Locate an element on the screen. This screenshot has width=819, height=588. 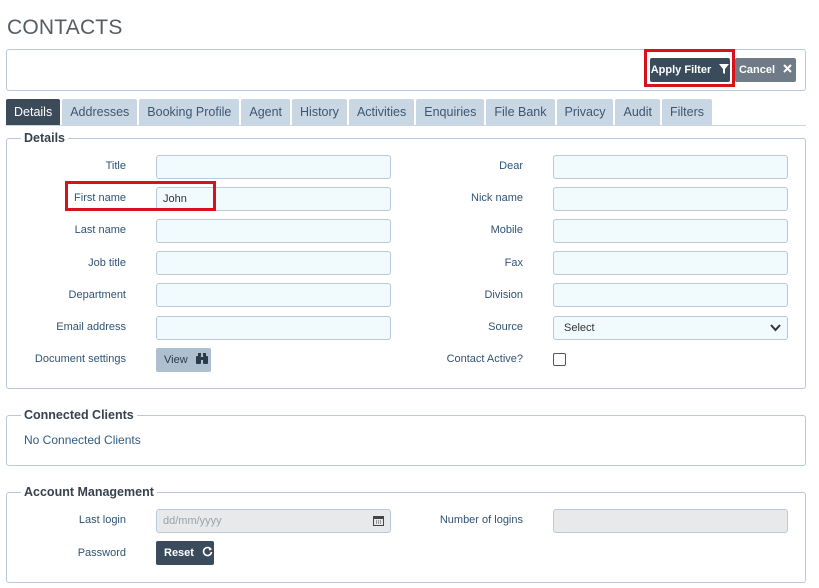
password-label: Password is located at coordinates (101, 553).